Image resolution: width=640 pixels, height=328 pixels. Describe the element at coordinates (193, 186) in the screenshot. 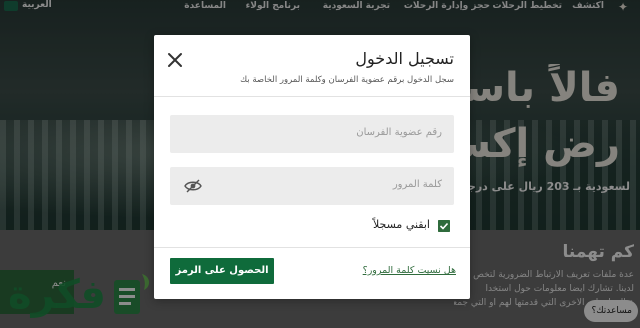

I see `eye-slash-icon` at that location.